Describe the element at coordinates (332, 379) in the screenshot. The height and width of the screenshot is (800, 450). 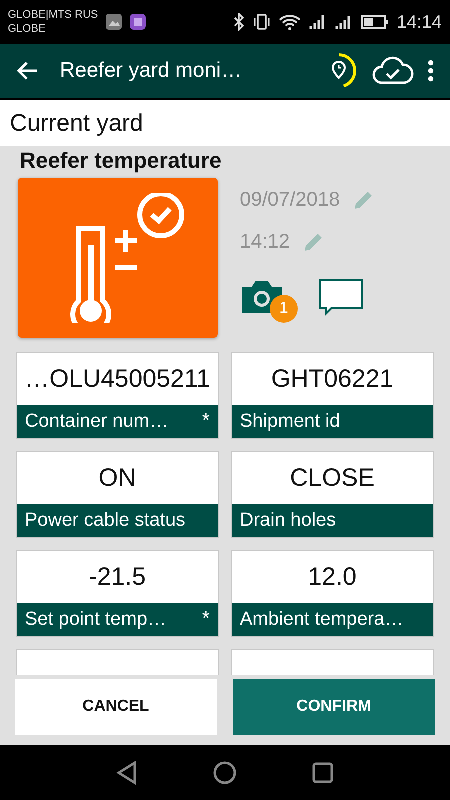
I see `field-value: GHT06221` at that location.